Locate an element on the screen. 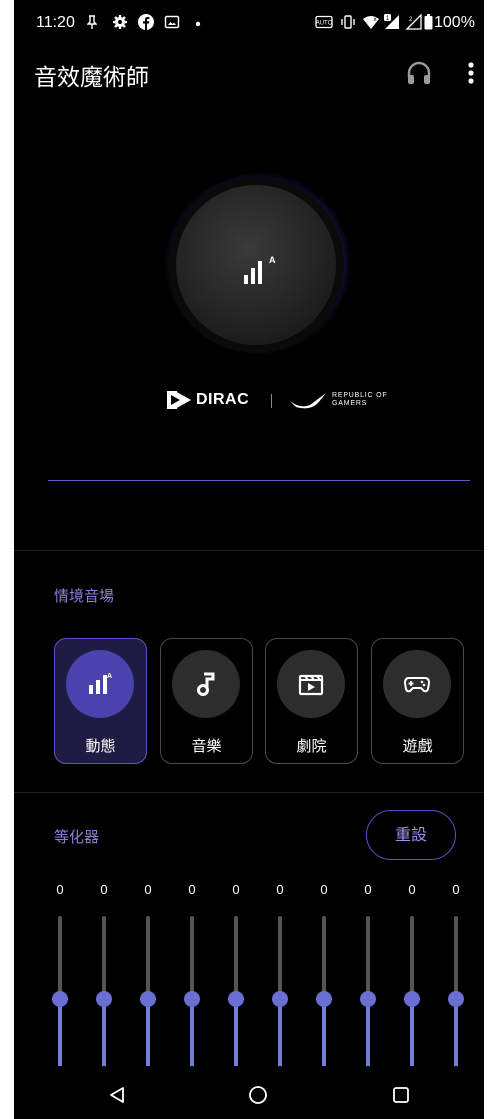  vibrate-icon is located at coordinates (348, 22).